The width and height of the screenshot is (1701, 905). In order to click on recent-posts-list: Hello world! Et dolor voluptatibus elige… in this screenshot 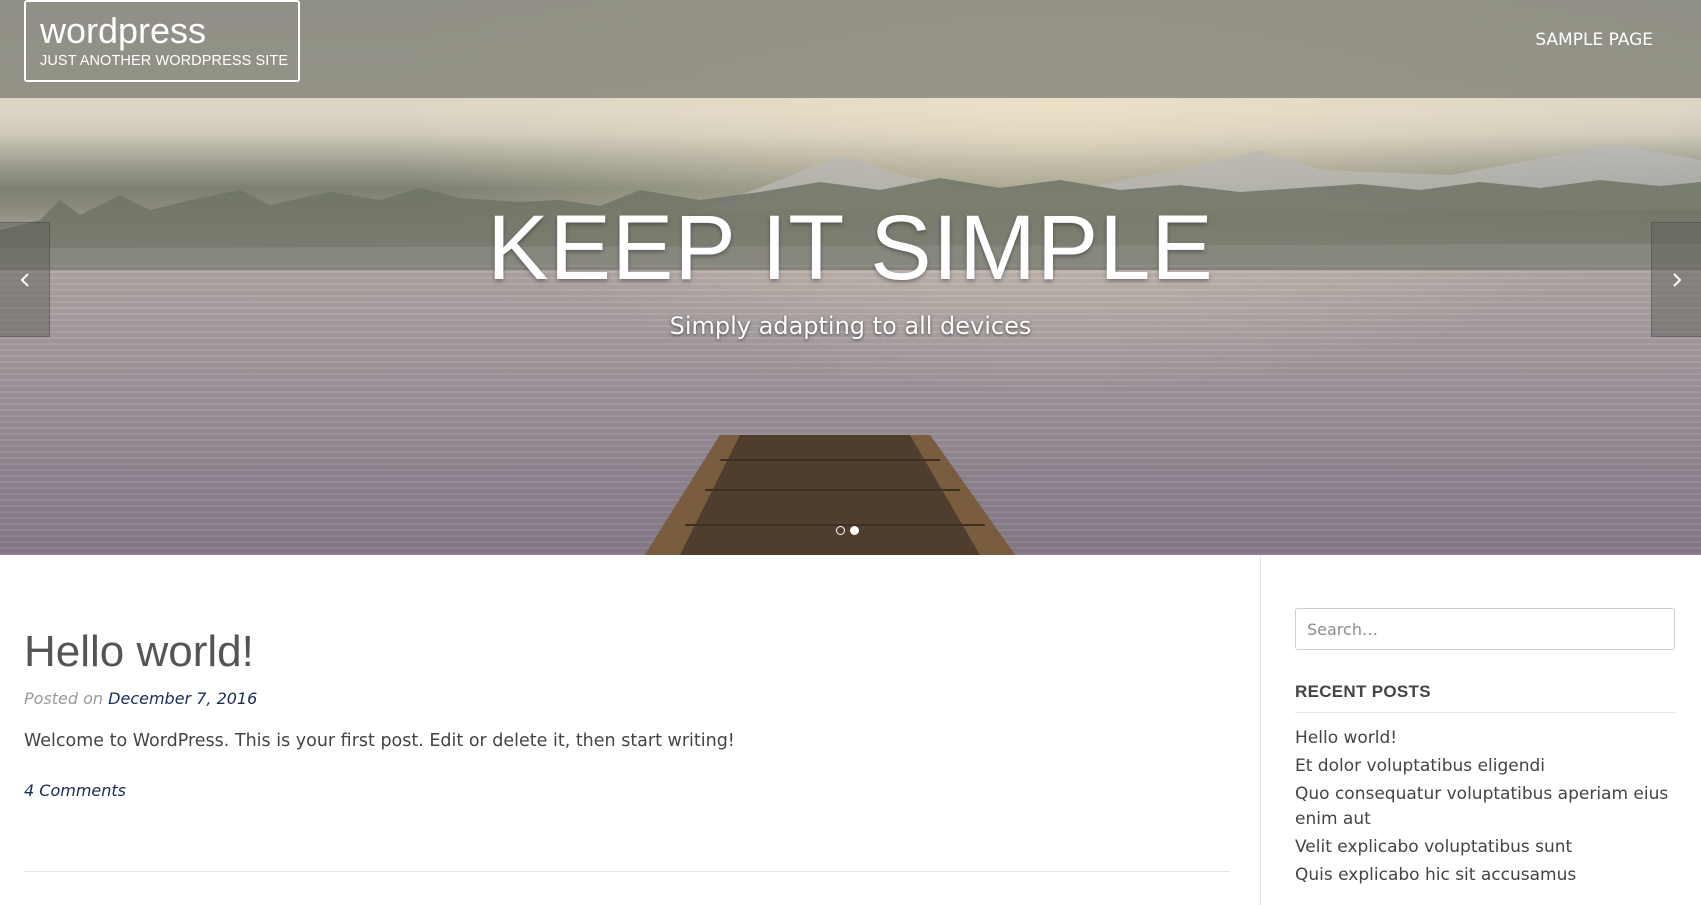, I will do `click(1485, 808)`.